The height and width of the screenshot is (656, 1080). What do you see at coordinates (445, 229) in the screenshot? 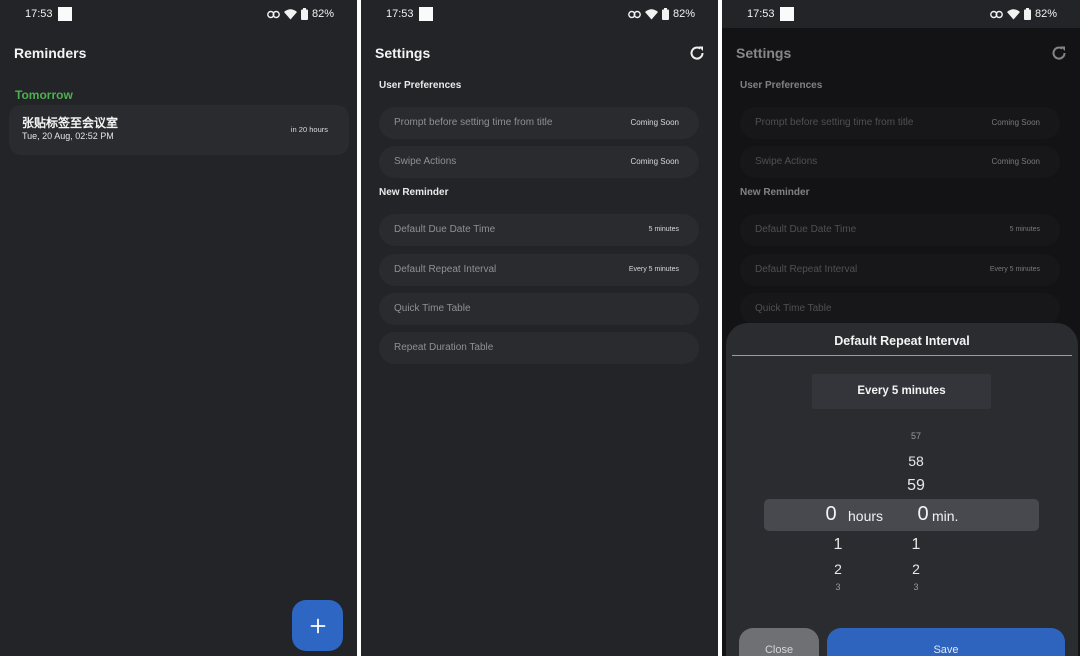
I see `setting-label: Default Due Date Time` at bounding box center [445, 229].